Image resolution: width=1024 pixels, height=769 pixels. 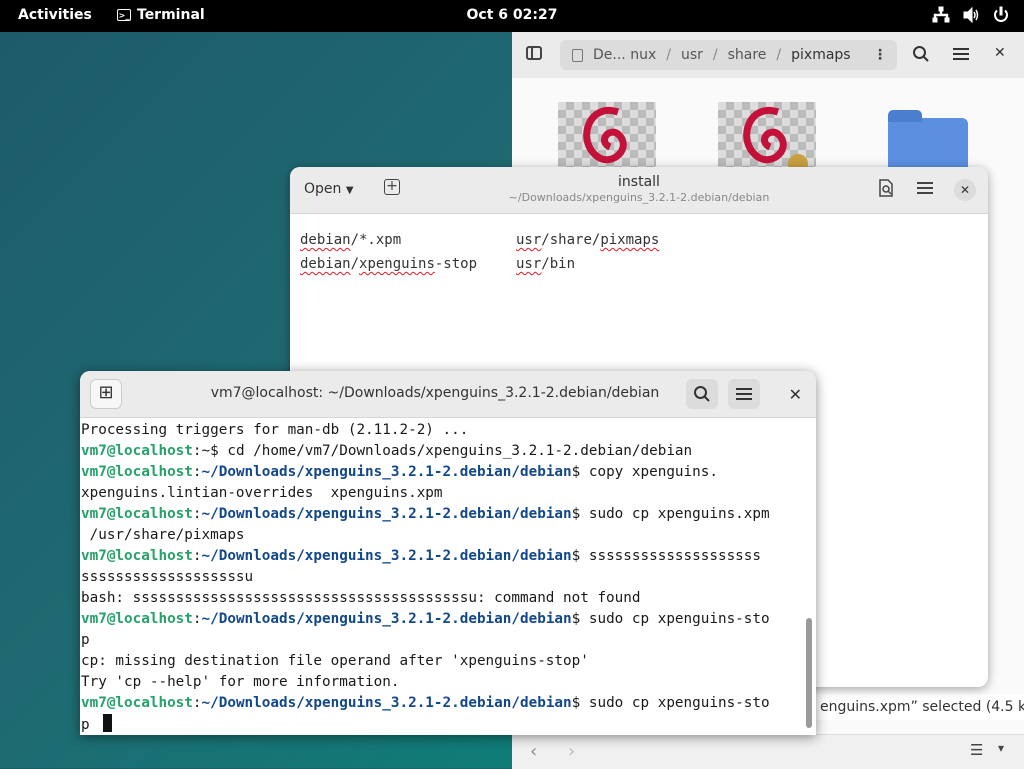 What do you see at coordinates (124, 15) in the screenshot?
I see `terminal-icon: >_` at bounding box center [124, 15].